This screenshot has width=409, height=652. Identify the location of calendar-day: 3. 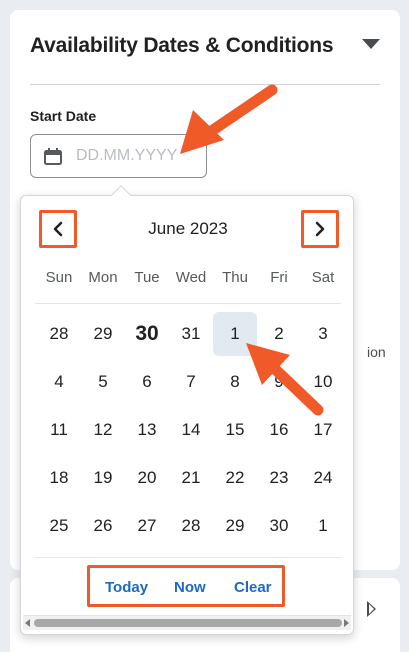
(323, 334).